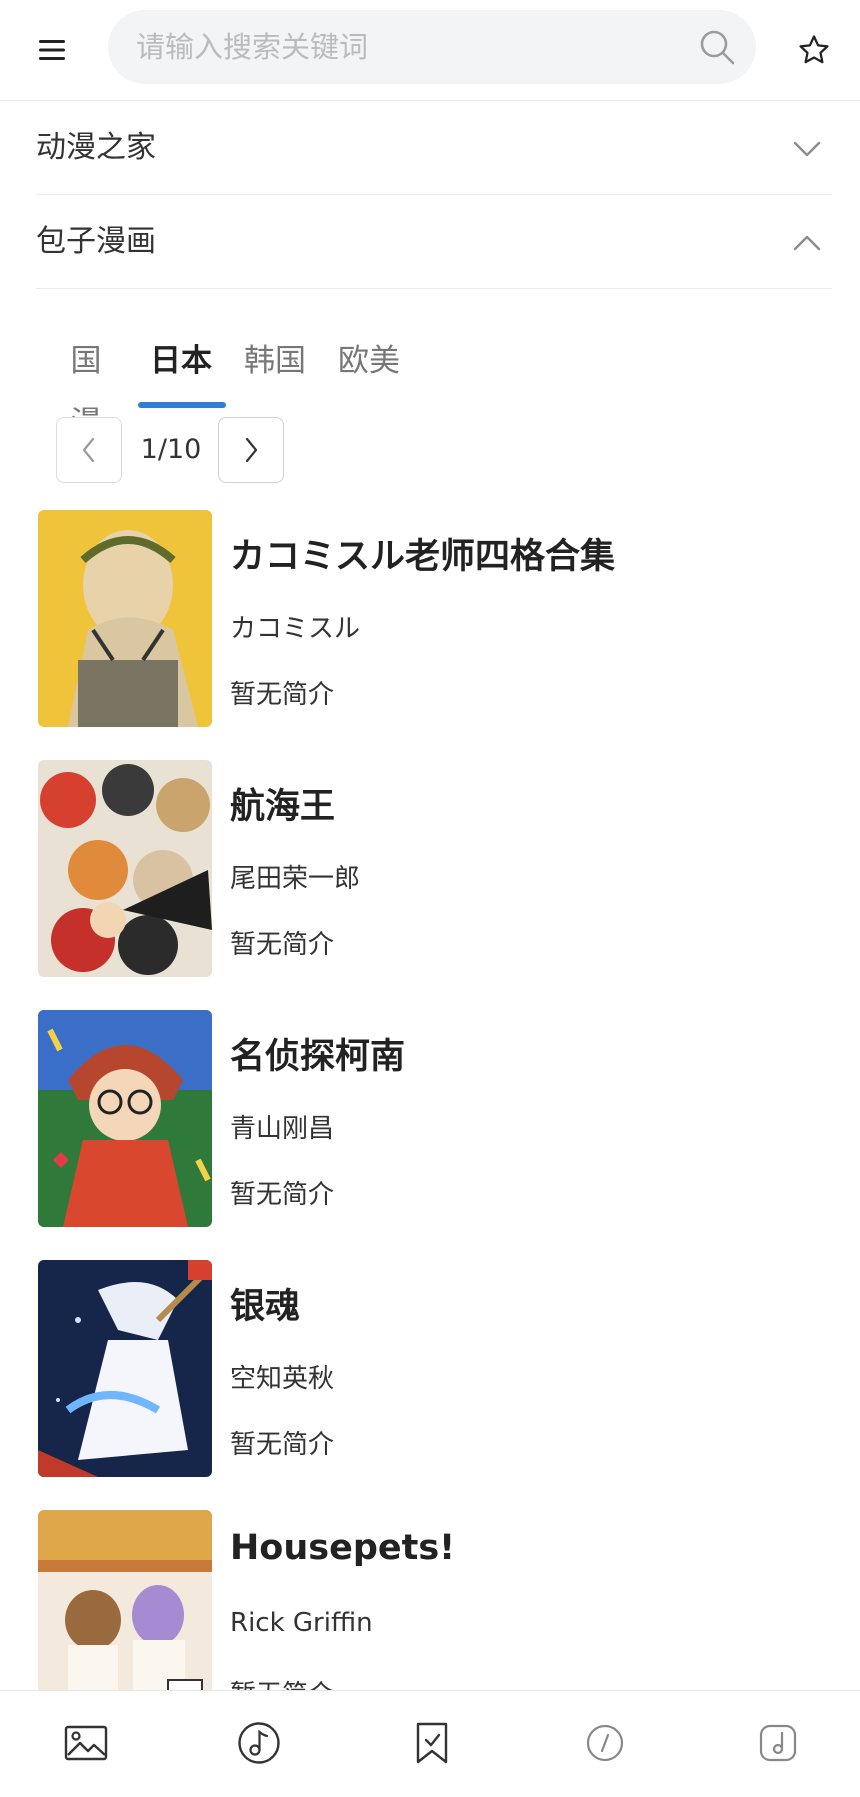  I want to click on tab-japan: 日本, so click(181, 370).